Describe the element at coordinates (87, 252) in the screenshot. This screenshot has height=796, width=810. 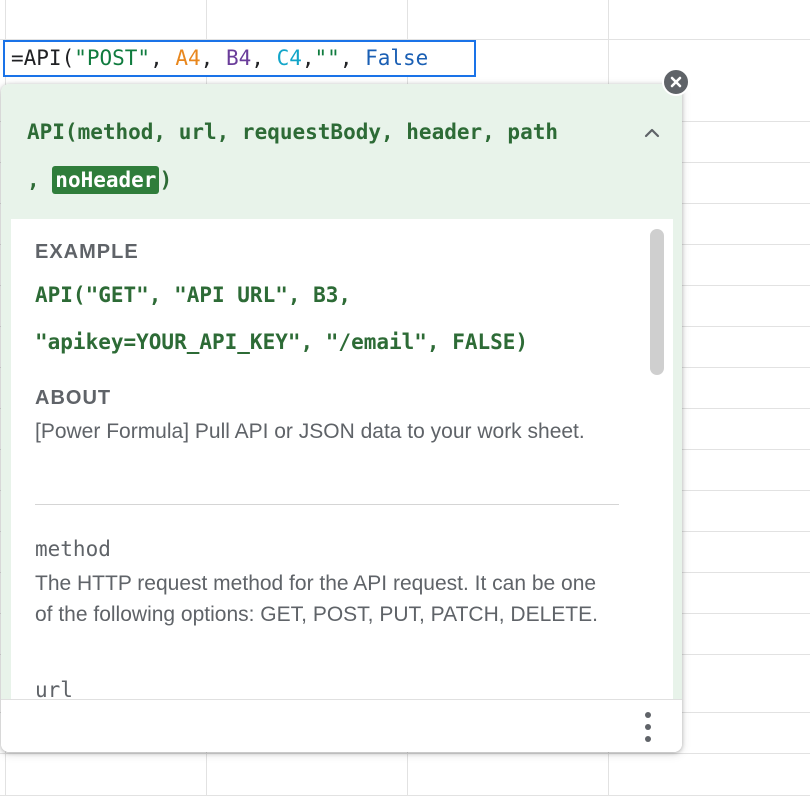
I see `example-heading: EXAMPLE` at that location.